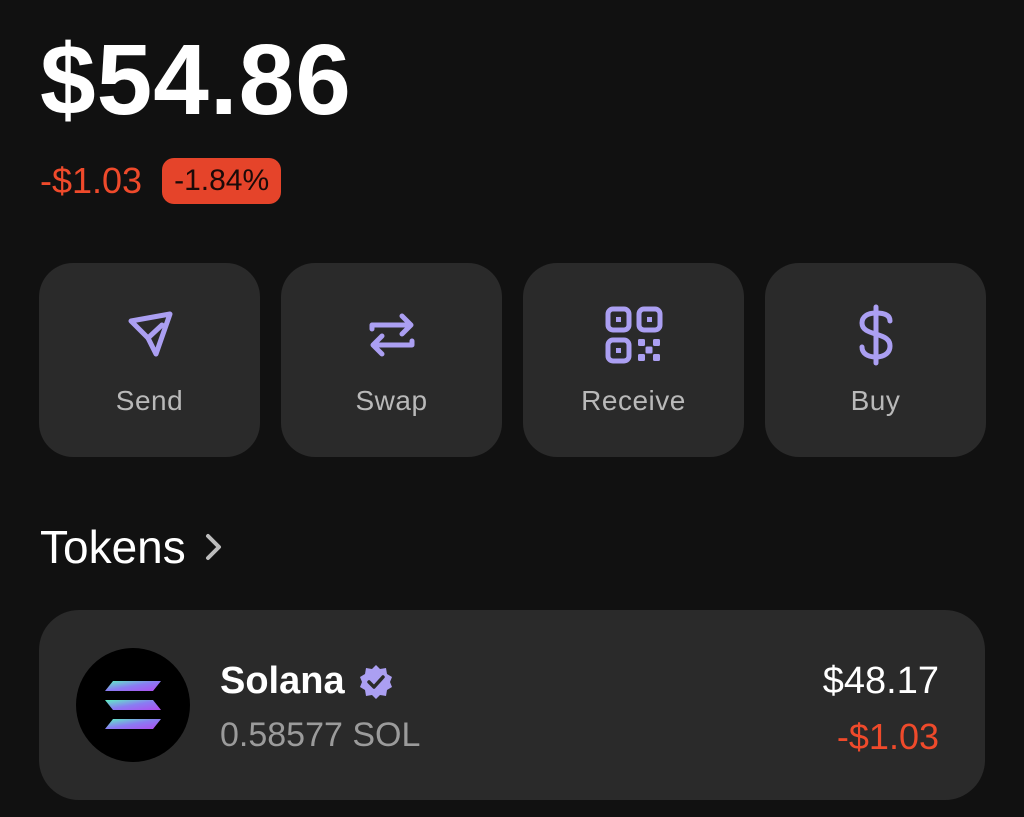  Describe the element at coordinates (880, 681) in the screenshot. I see `token-value: $48.17` at that location.